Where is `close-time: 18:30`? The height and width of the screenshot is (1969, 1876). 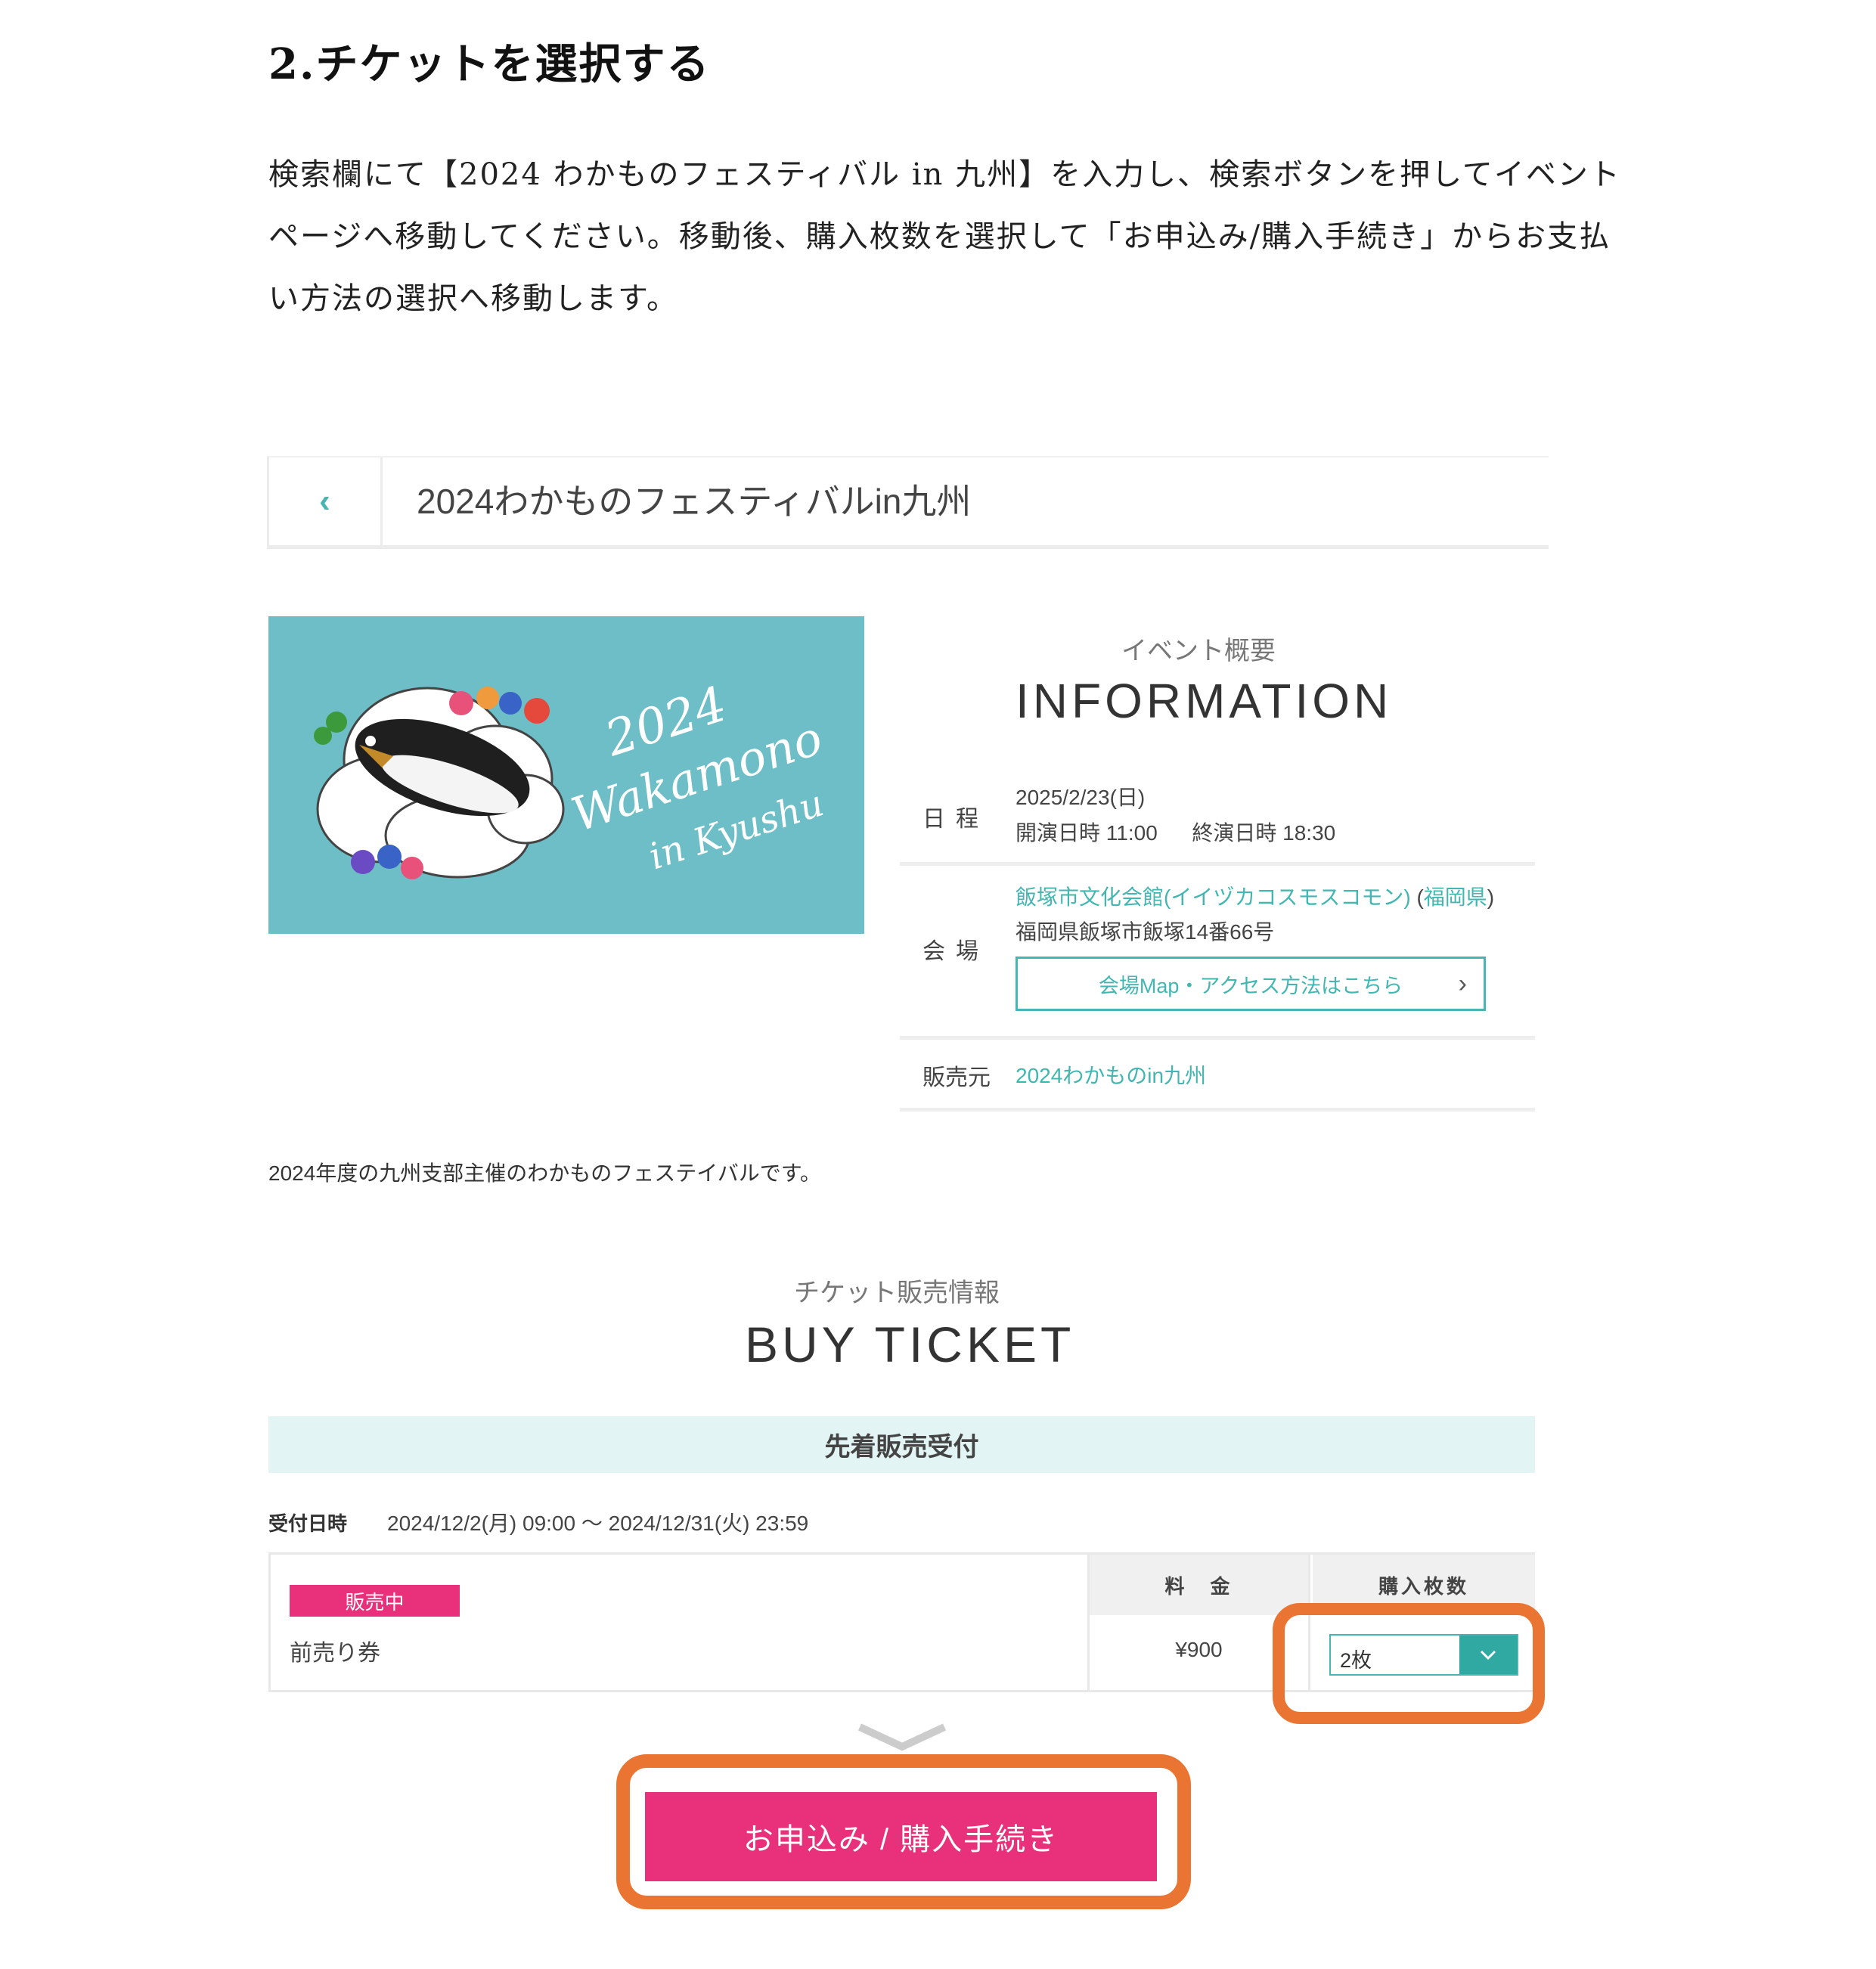 close-time: 18:30 is located at coordinates (1309, 833).